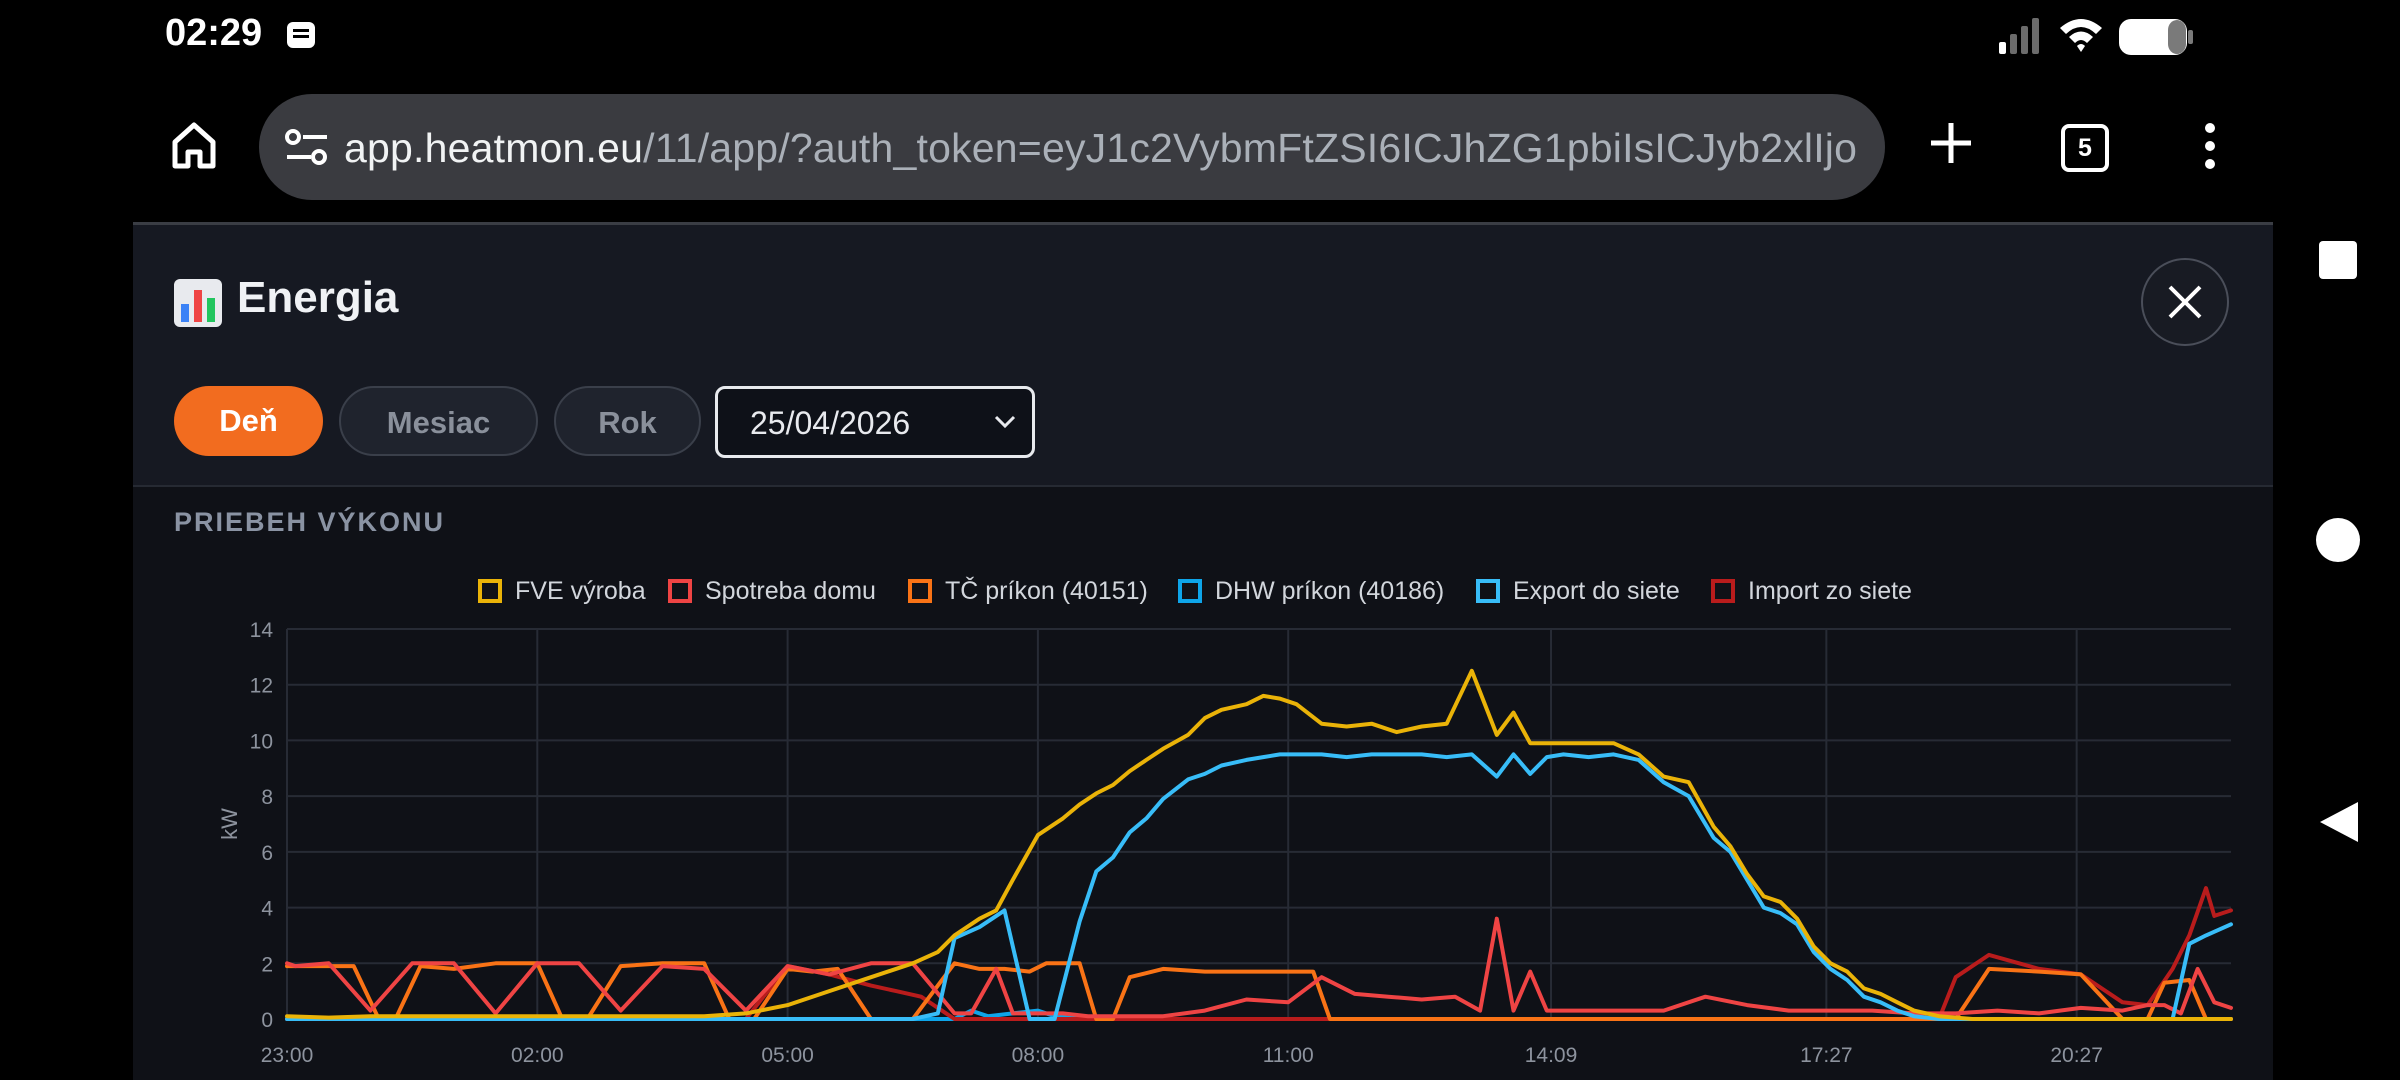  I want to click on wifi-icon, so click(2081, 35).